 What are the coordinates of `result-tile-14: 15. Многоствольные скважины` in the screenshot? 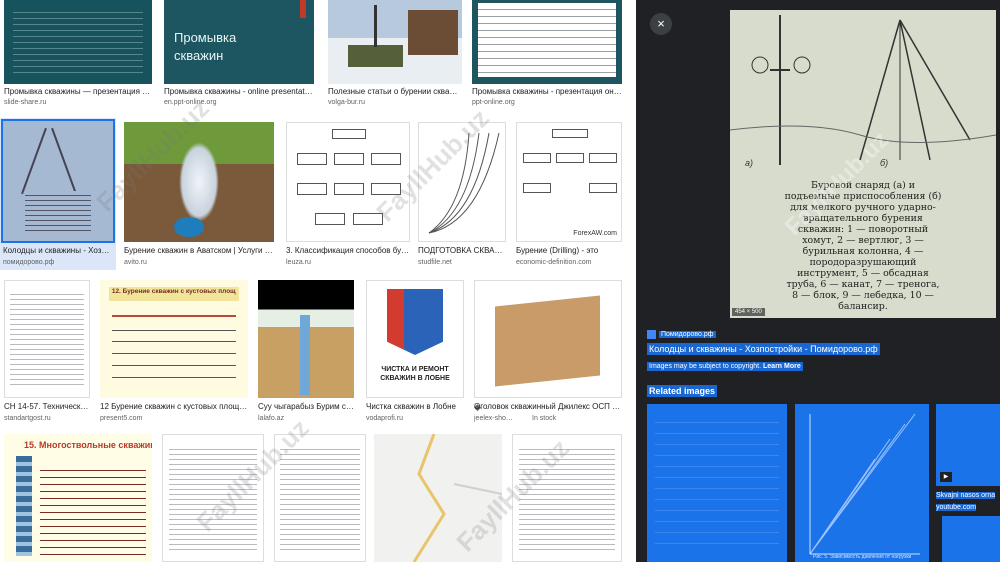 It's located at (78, 498).